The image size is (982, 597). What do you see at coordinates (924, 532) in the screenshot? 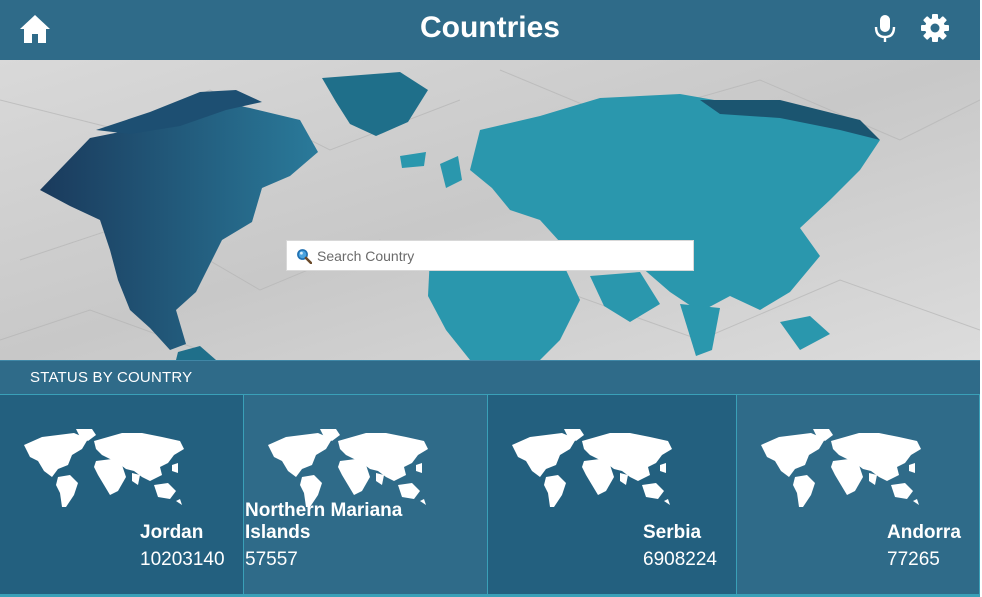
I see `country-name: Andorra` at bounding box center [924, 532].